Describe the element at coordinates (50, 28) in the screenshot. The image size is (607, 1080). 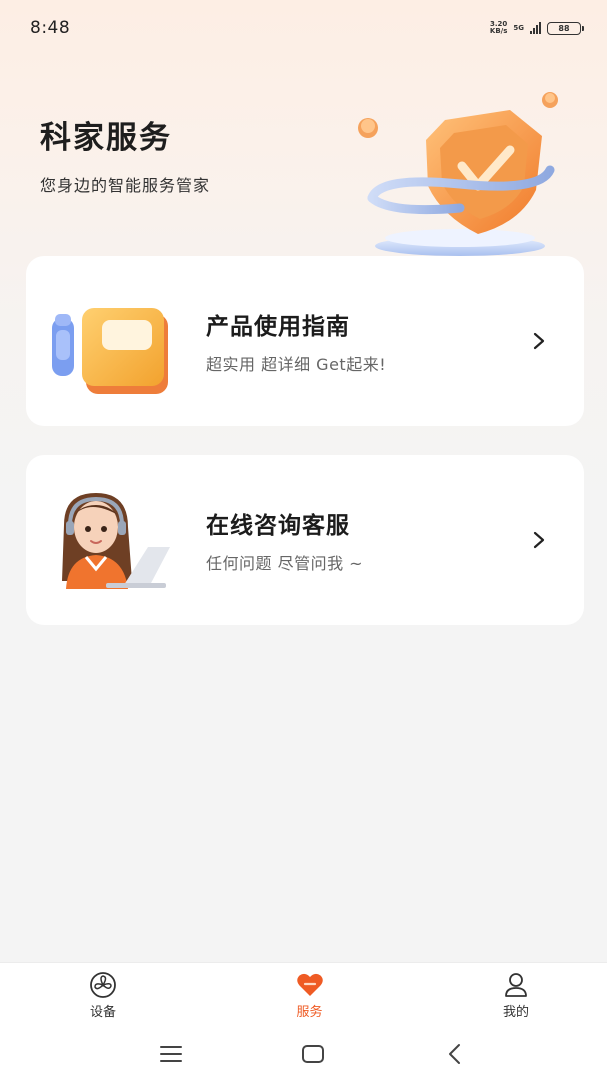
I see `status-time: 8:48` at that location.